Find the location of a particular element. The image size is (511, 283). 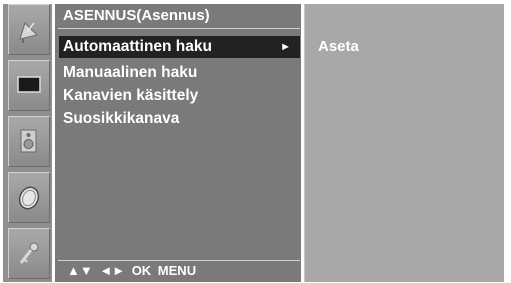

menu-item-channel-edit: Kanavien käsittely is located at coordinates (179, 96).